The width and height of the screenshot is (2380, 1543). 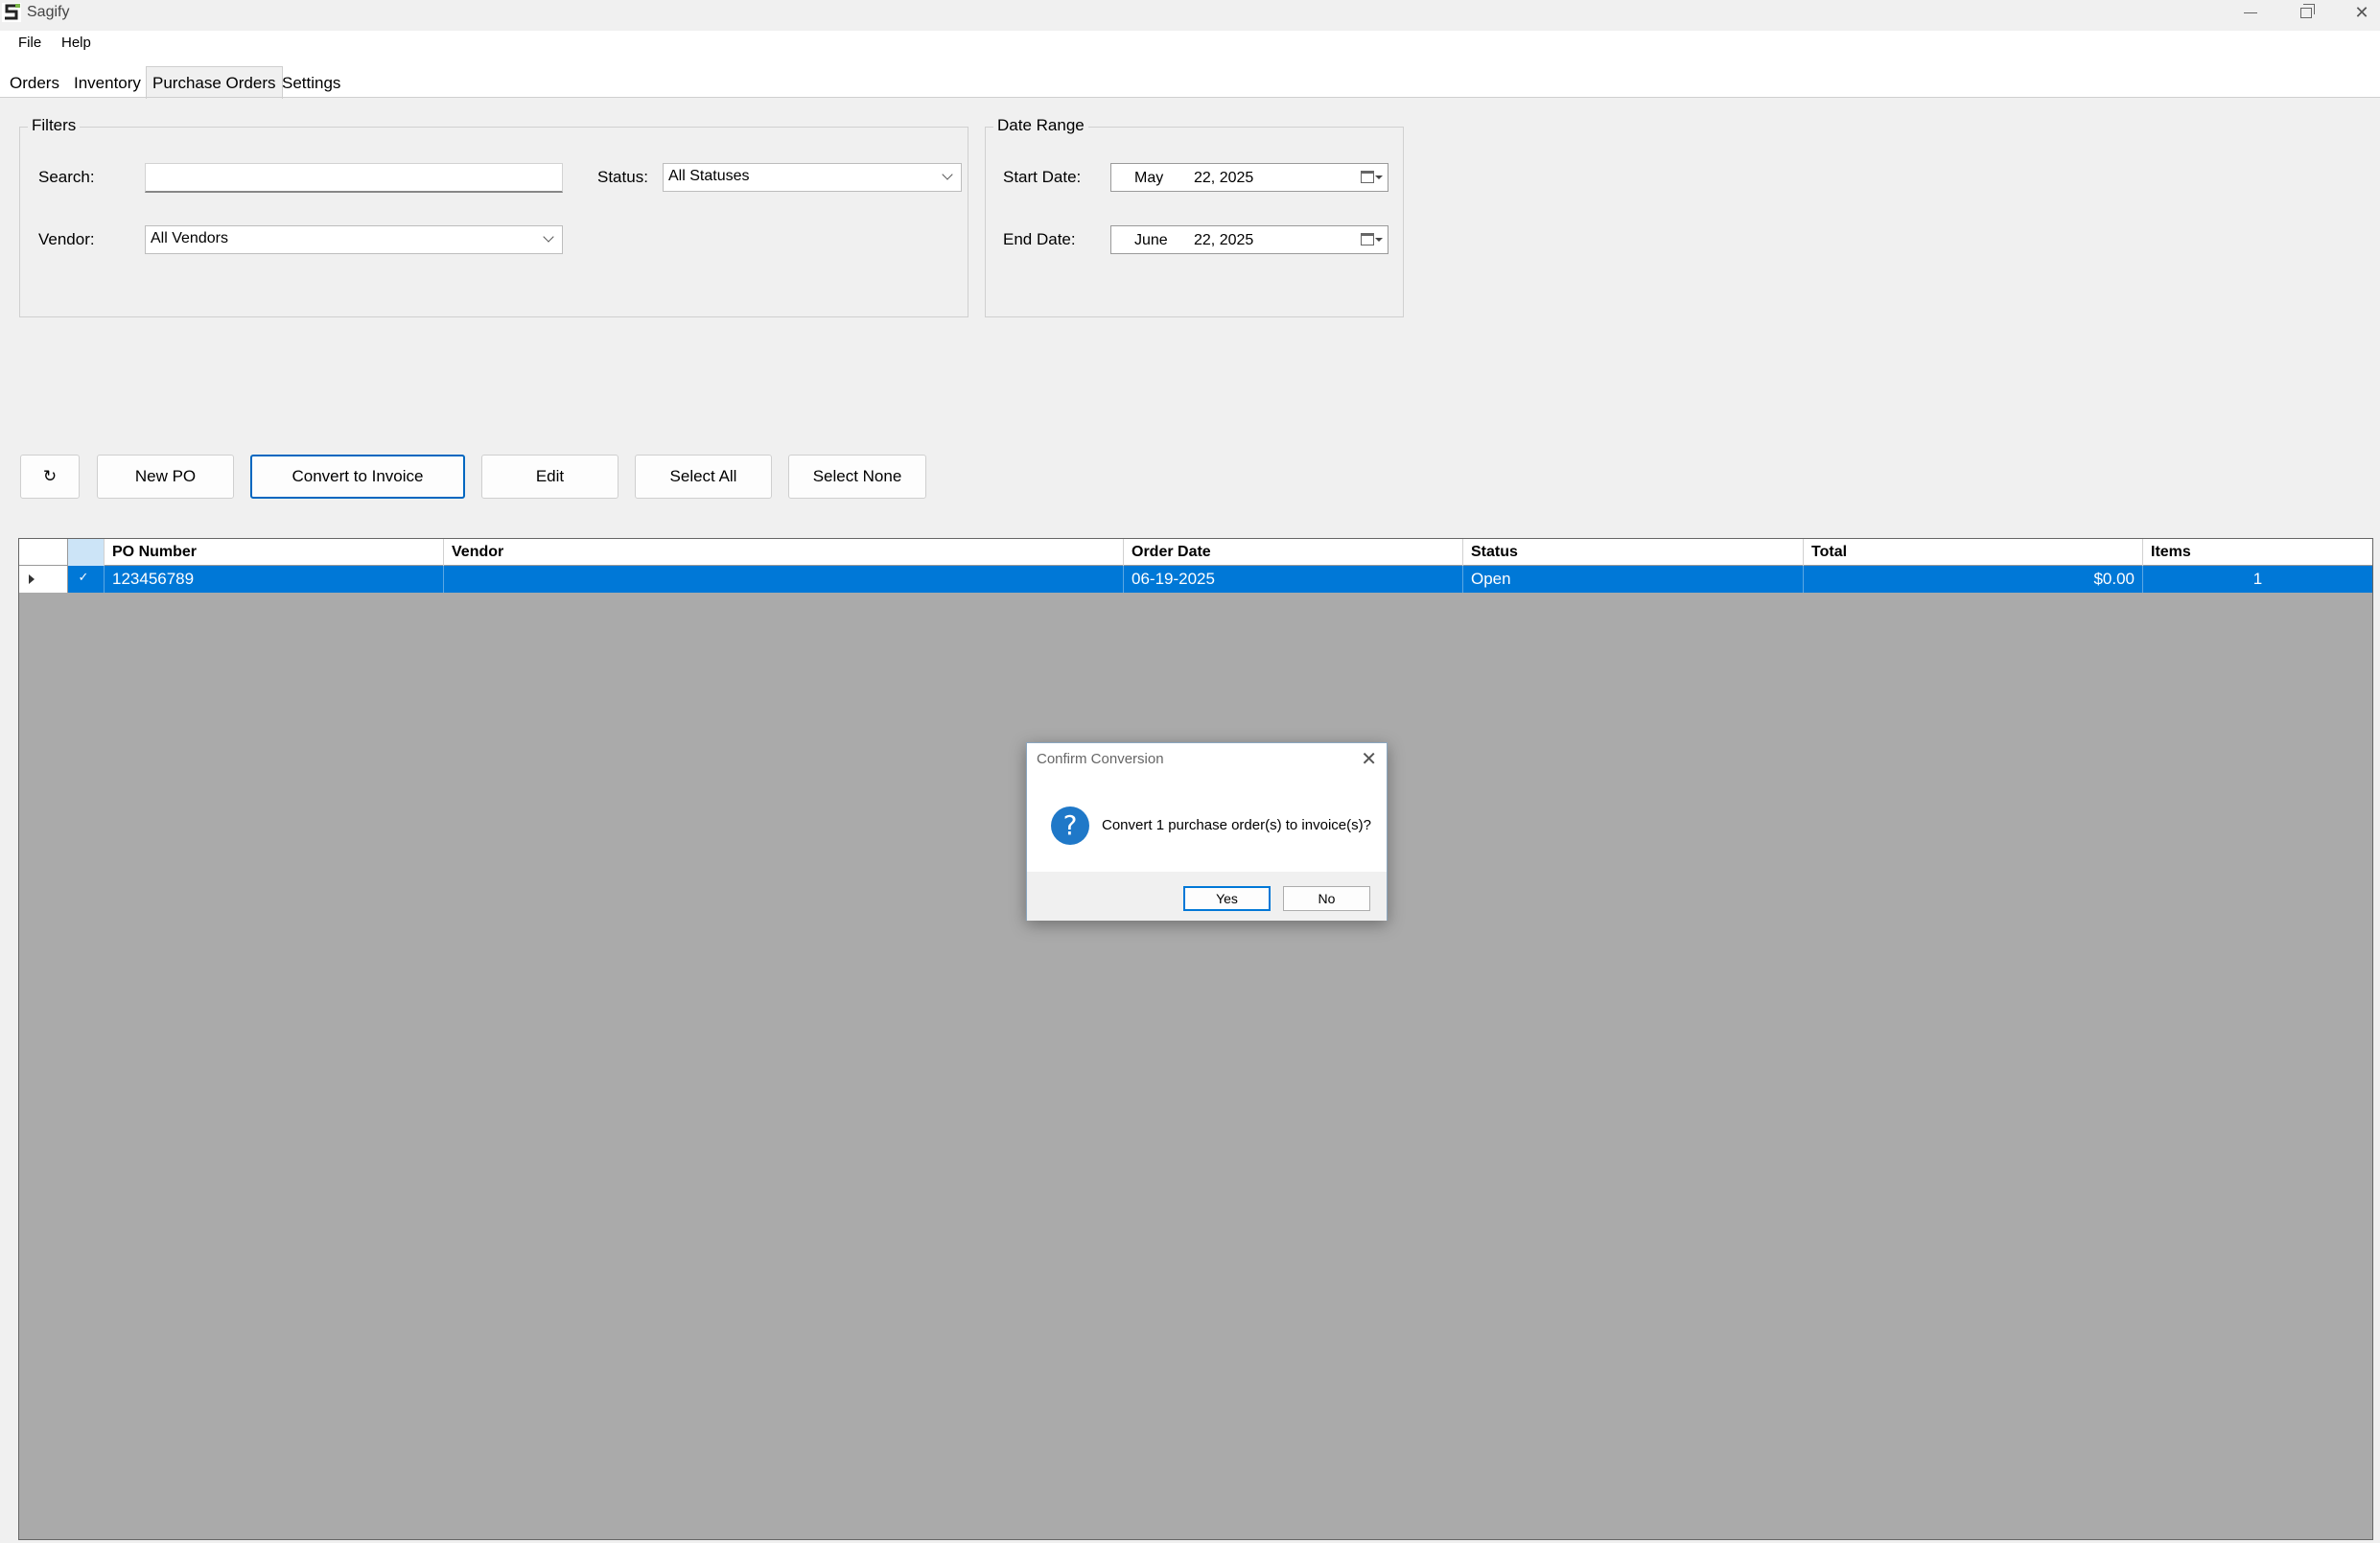 I want to click on row-header-corner, so click(x=43, y=552).